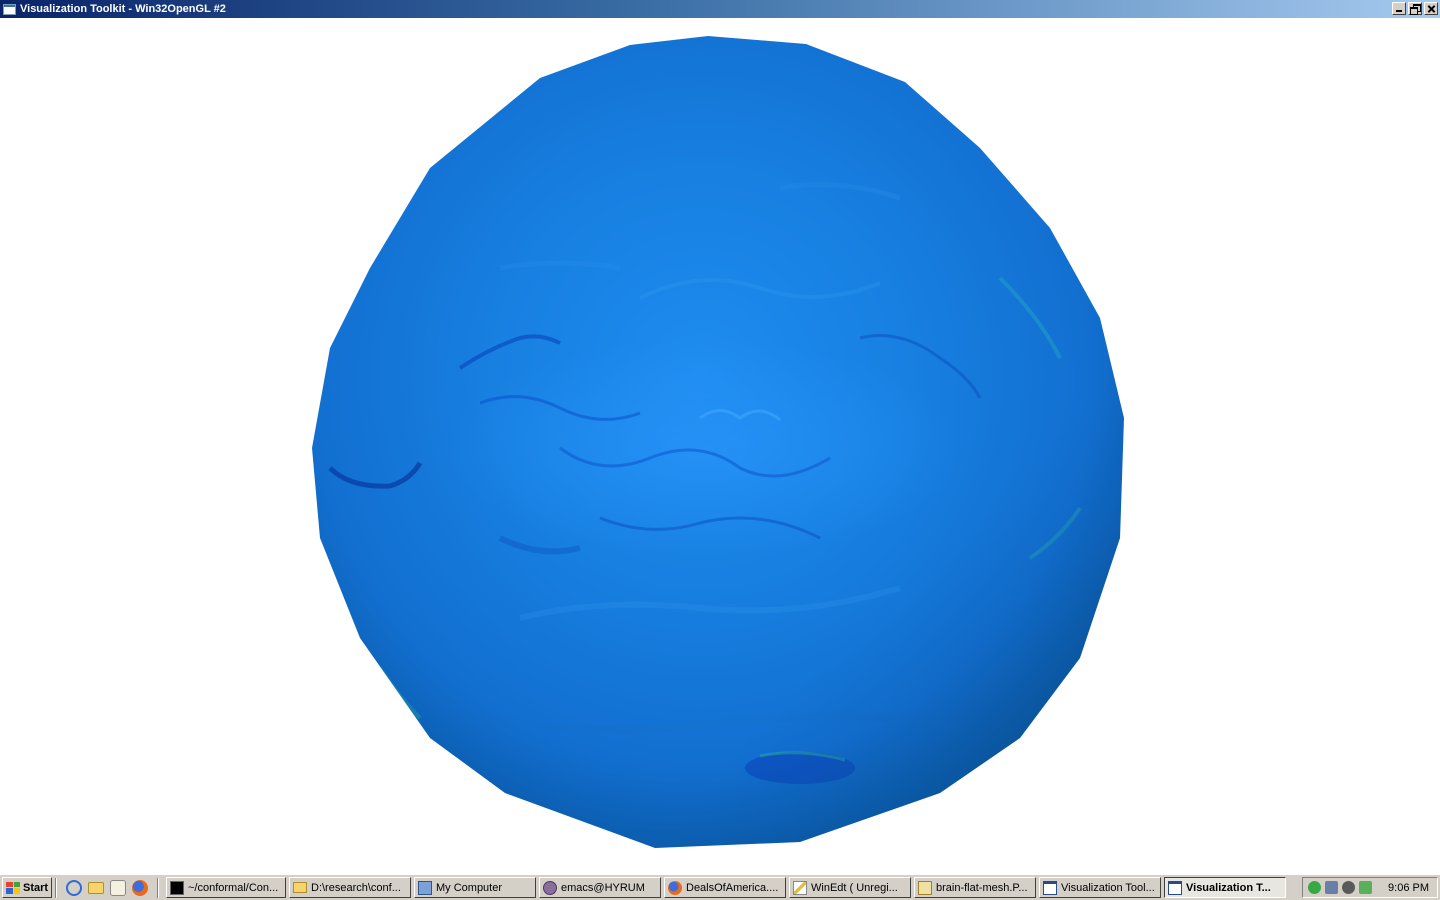 The image size is (1440, 900). Describe the element at coordinates (107, 887) in the screenshot. I see `quick-launch` at that location.